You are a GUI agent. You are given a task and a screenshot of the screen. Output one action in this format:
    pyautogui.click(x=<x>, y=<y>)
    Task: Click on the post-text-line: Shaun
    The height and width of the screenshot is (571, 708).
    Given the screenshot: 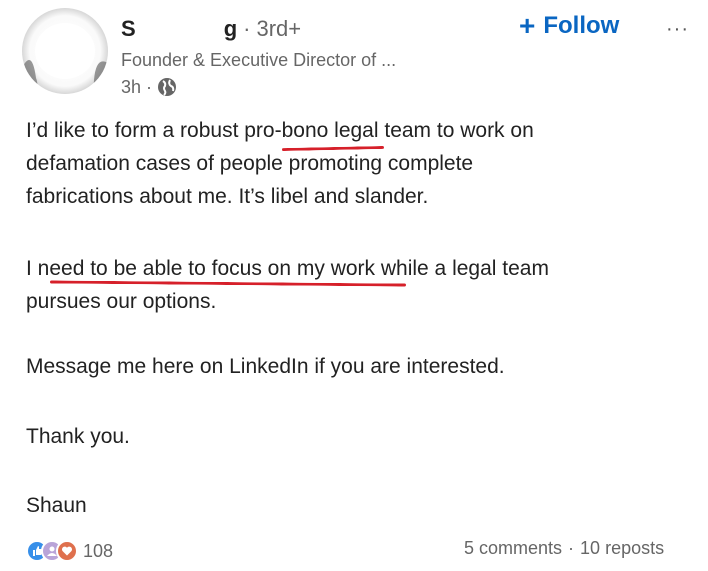 What is the action you would take?
    pyautogui.click(x=56, y=505)
    